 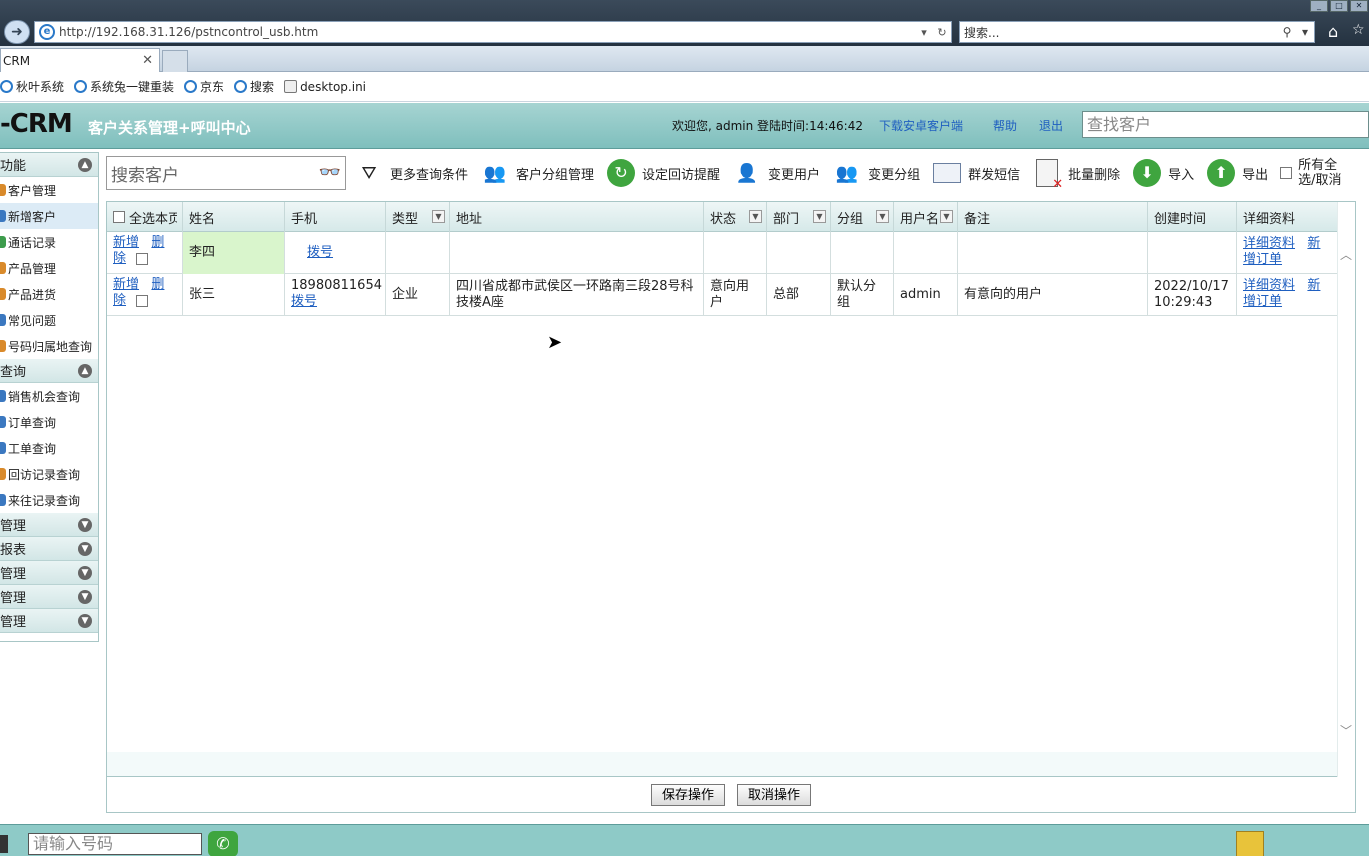 What do you see at coordinates (1333, 31) in the screenshot?
I see `home-icon: ⌂` at bounding box center [1333, 31].